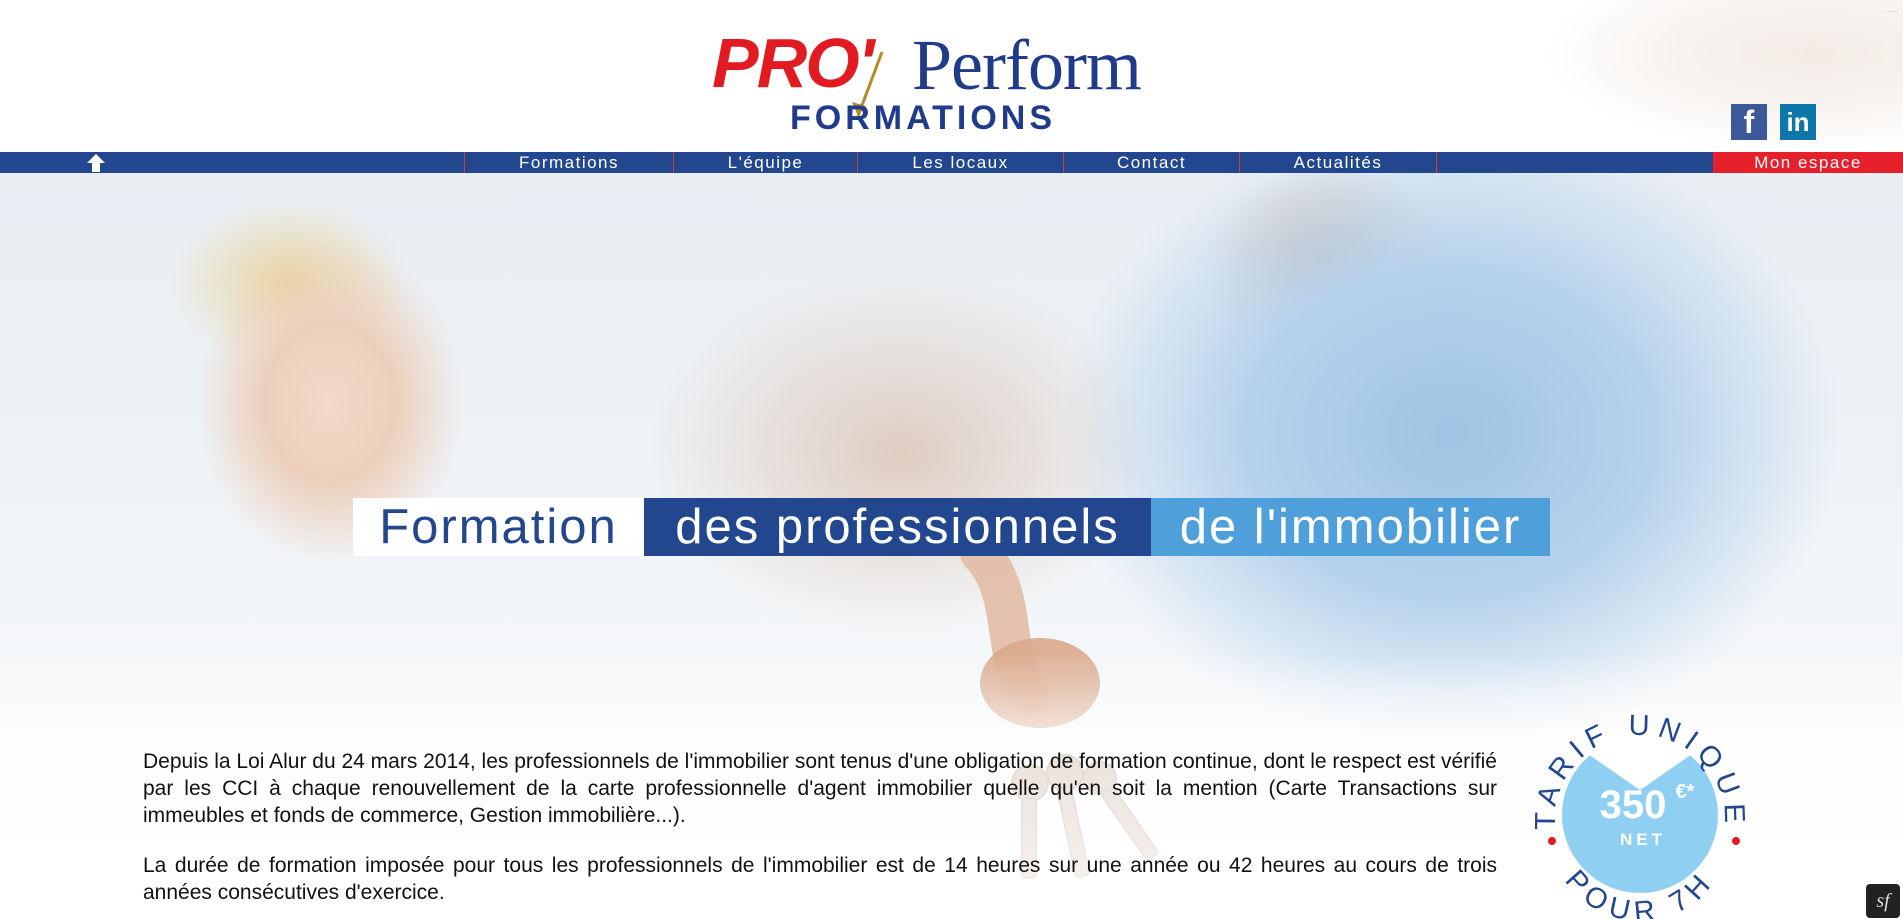  Describe the element at coordinates (1151, 162) in the screenshot. I see `nav-item-contact: Contact` at that location.